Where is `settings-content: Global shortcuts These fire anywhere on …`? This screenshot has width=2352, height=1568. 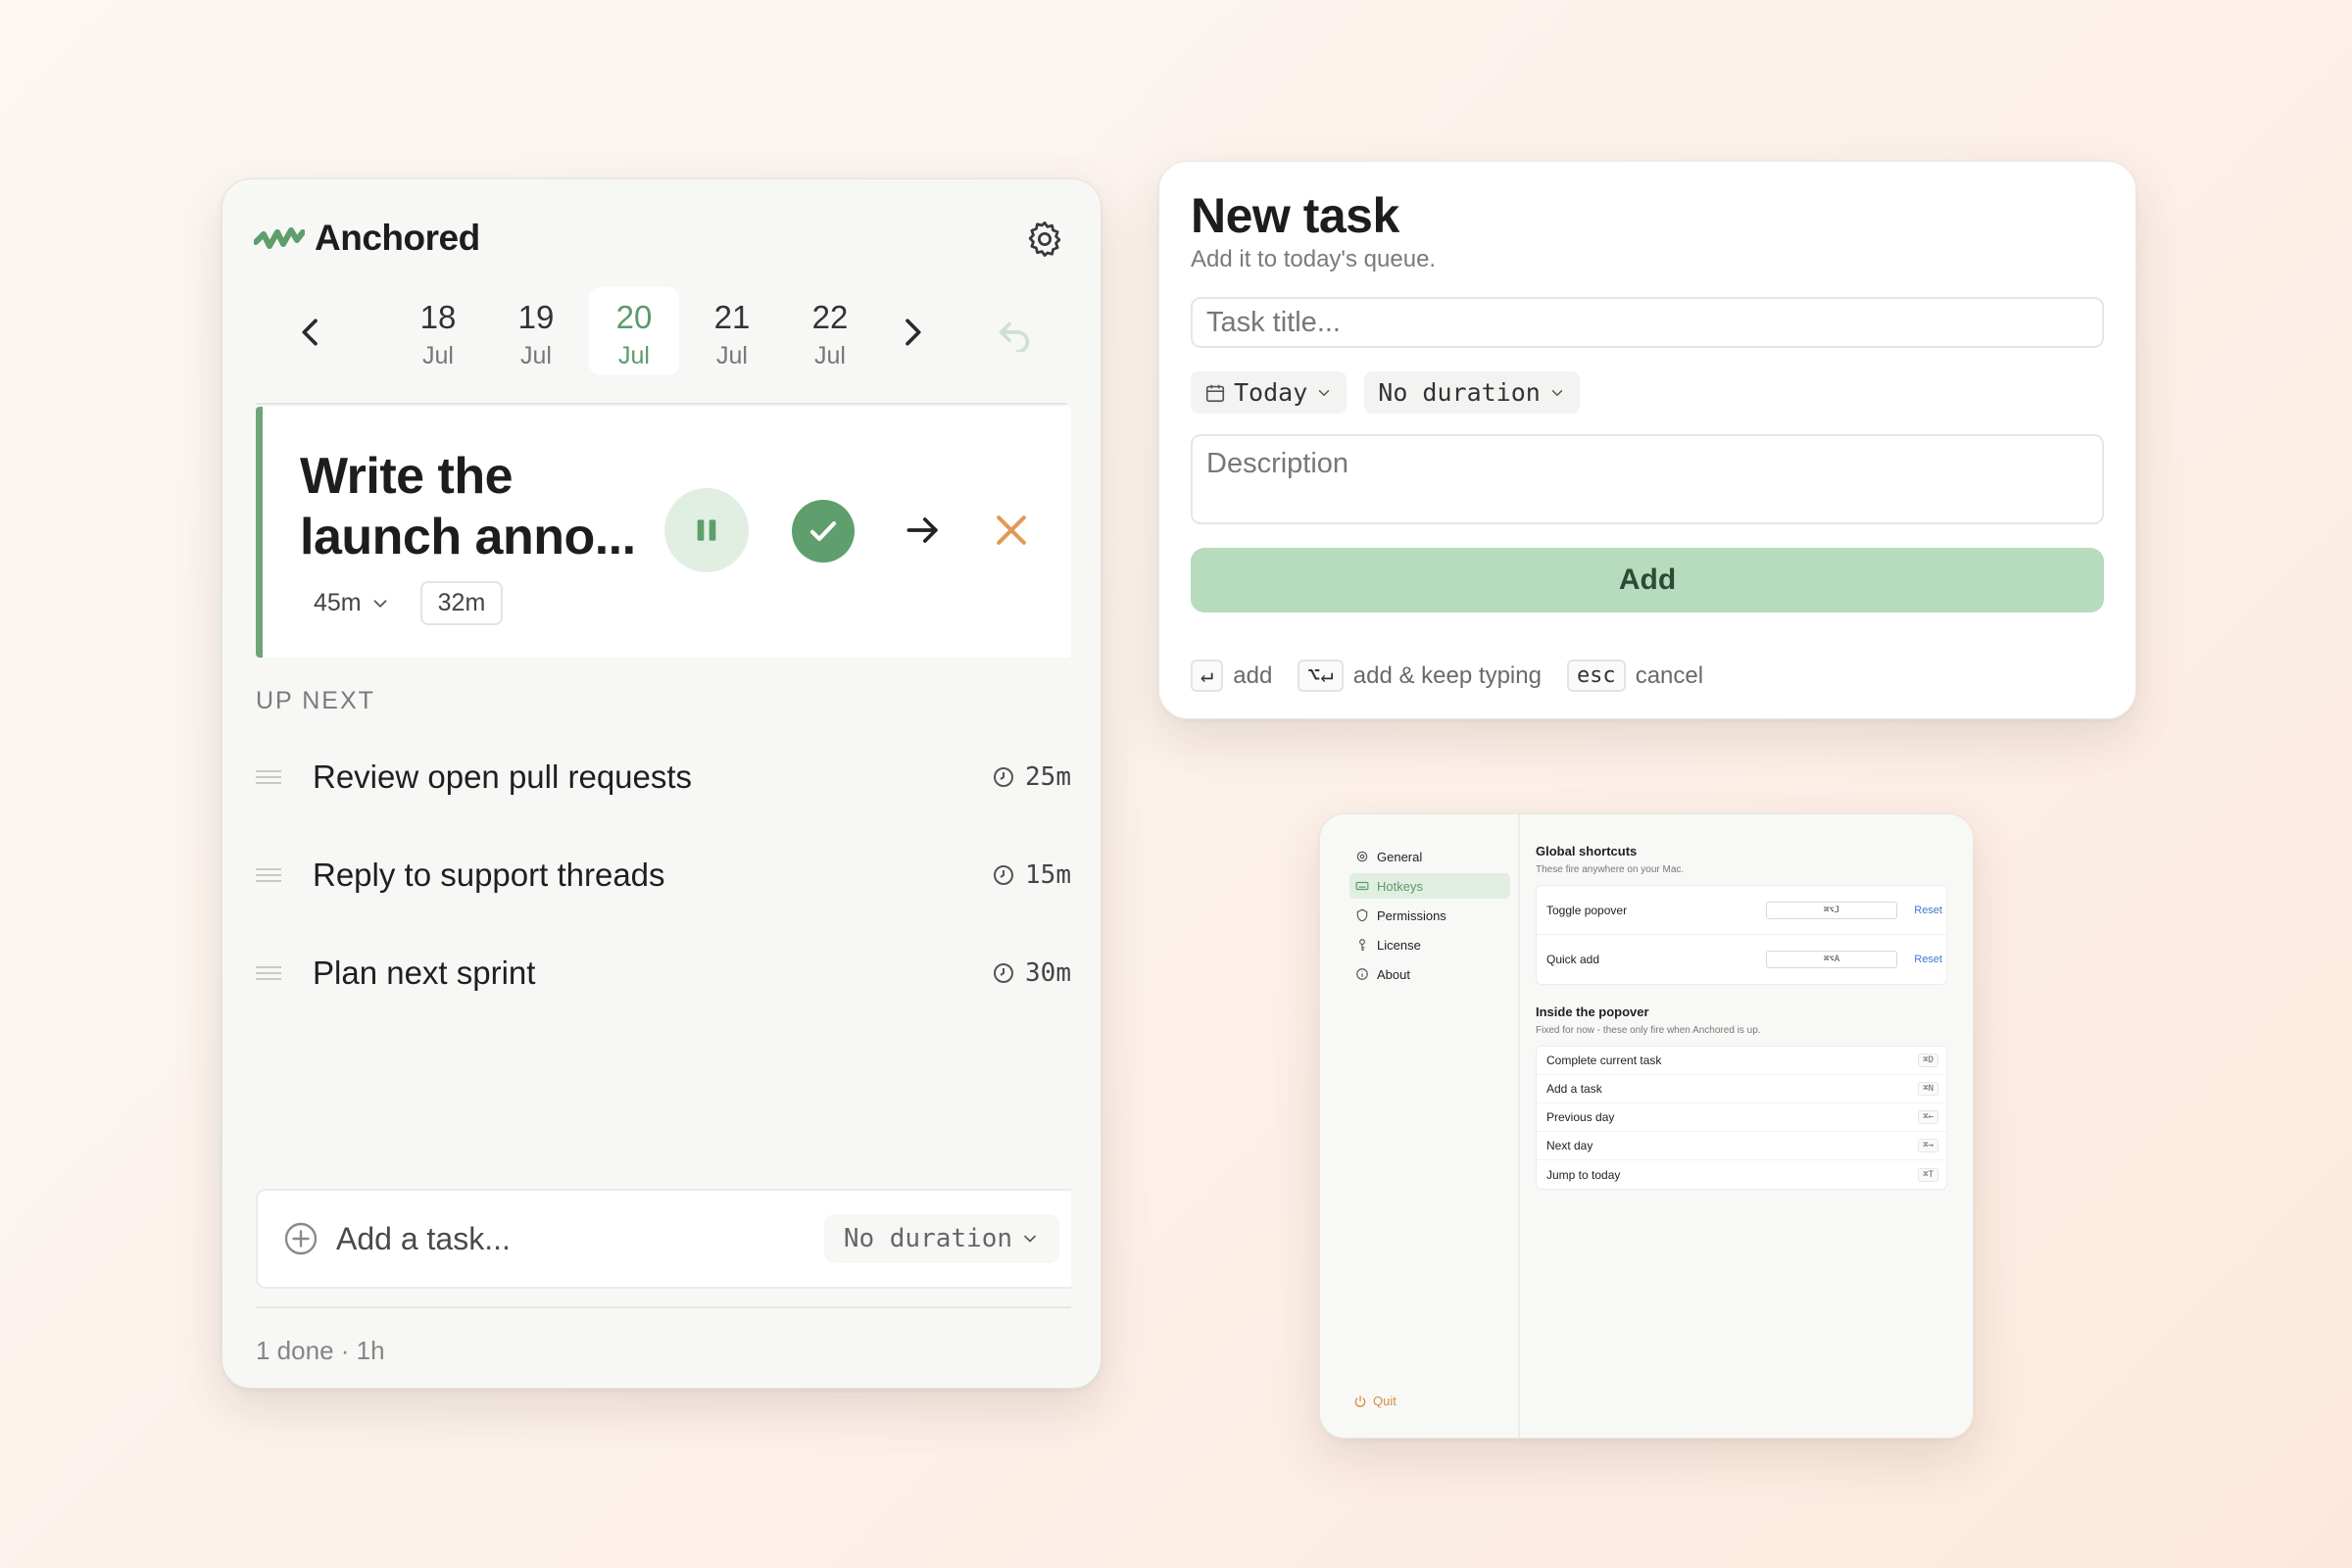 settings-content: Global shortcuts These fire anywhere on … is located at coordinates (1741, 1017).